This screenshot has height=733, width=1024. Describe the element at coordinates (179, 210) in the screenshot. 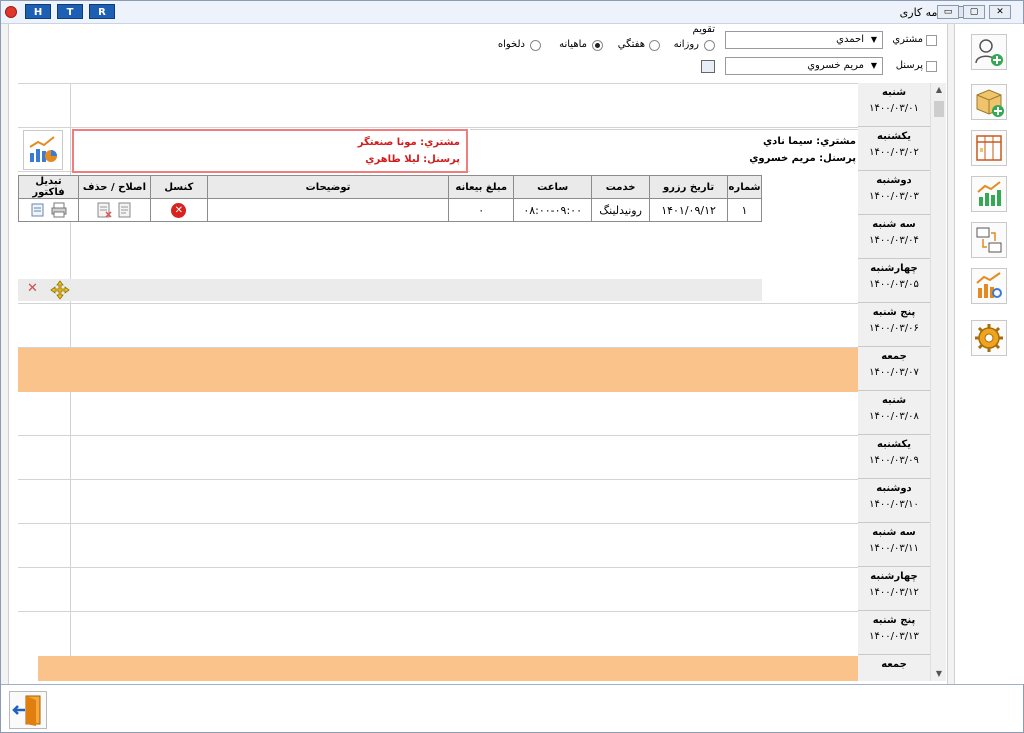

I see `cancel-icon: ✕` at that location.